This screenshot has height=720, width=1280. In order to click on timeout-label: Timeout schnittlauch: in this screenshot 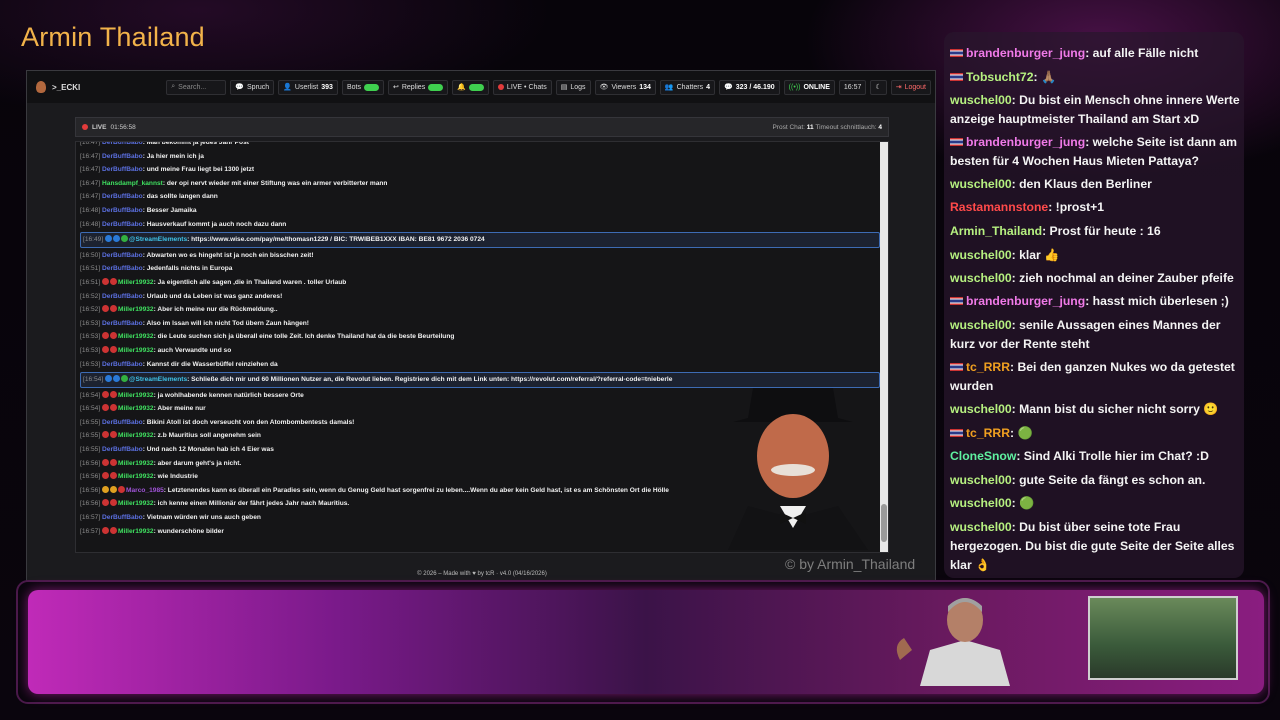, I will do `click(846, 127)`.